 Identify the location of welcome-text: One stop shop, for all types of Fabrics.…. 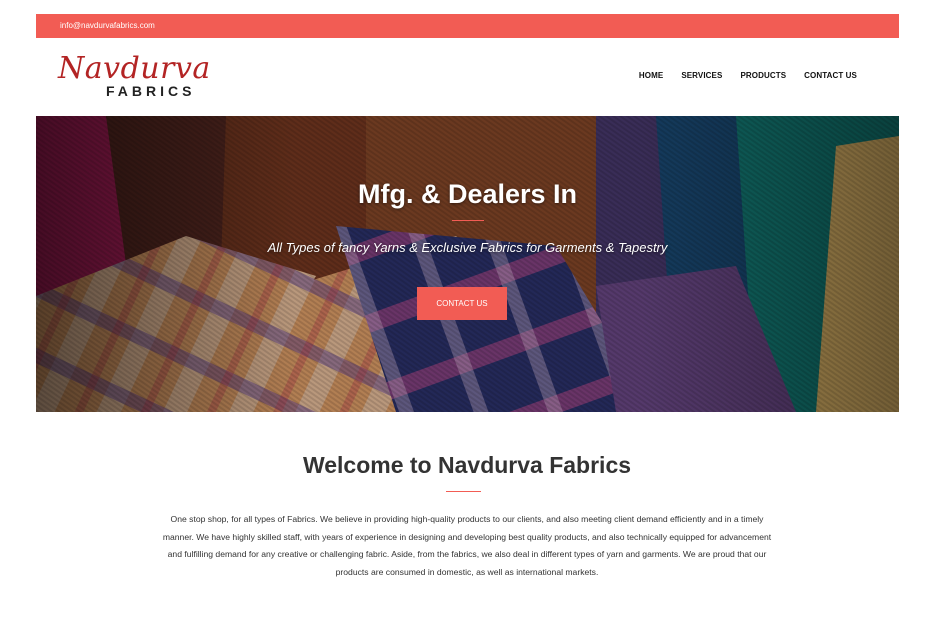
(467, 545).